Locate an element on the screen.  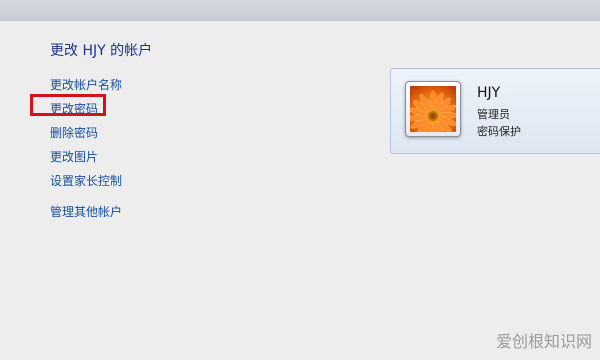
parental-controls-link: 设置家长控制 is located at coordinates (86, 180).